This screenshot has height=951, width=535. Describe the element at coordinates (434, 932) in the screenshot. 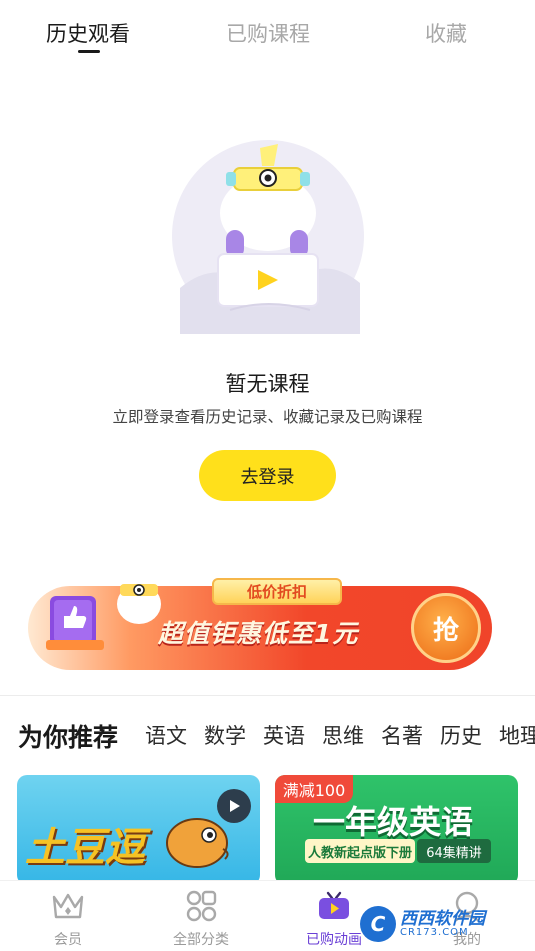

I see `watermark-sub-text: CR173.COM` at that location.